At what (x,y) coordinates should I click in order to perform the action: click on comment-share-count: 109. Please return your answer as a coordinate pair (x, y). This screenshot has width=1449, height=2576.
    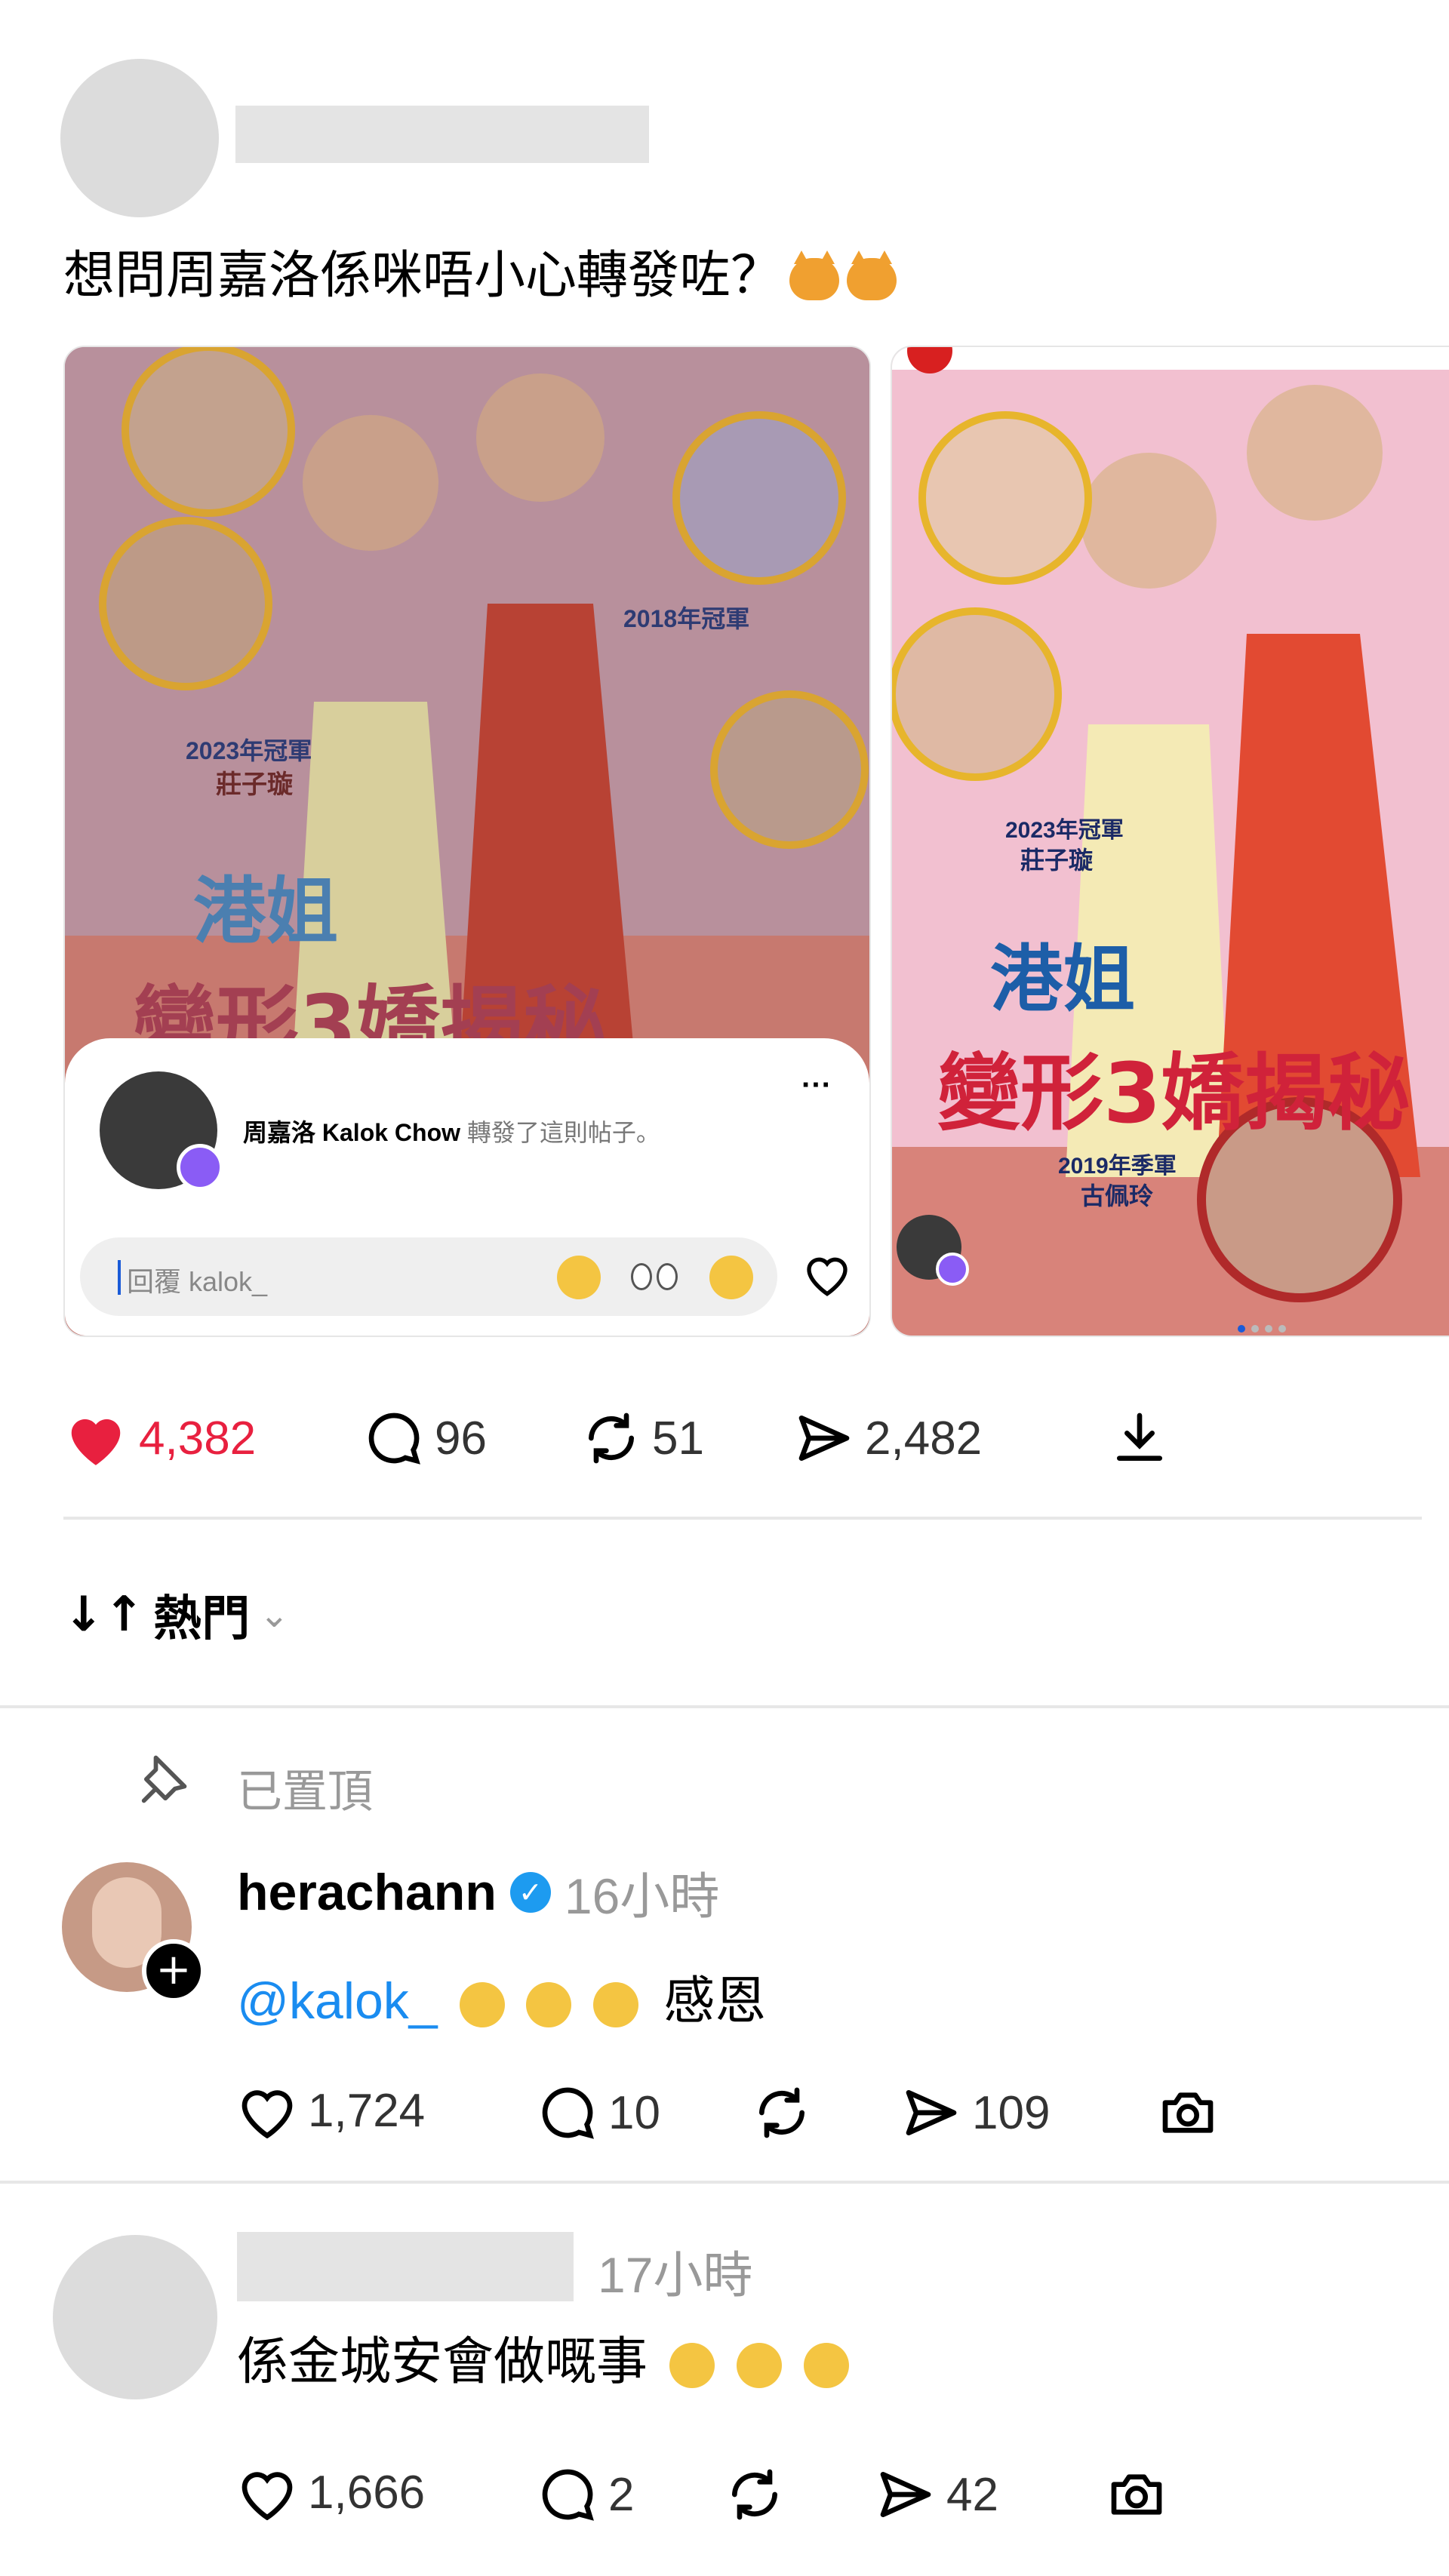
    Looking at the image, I should click on (1011, 2112).